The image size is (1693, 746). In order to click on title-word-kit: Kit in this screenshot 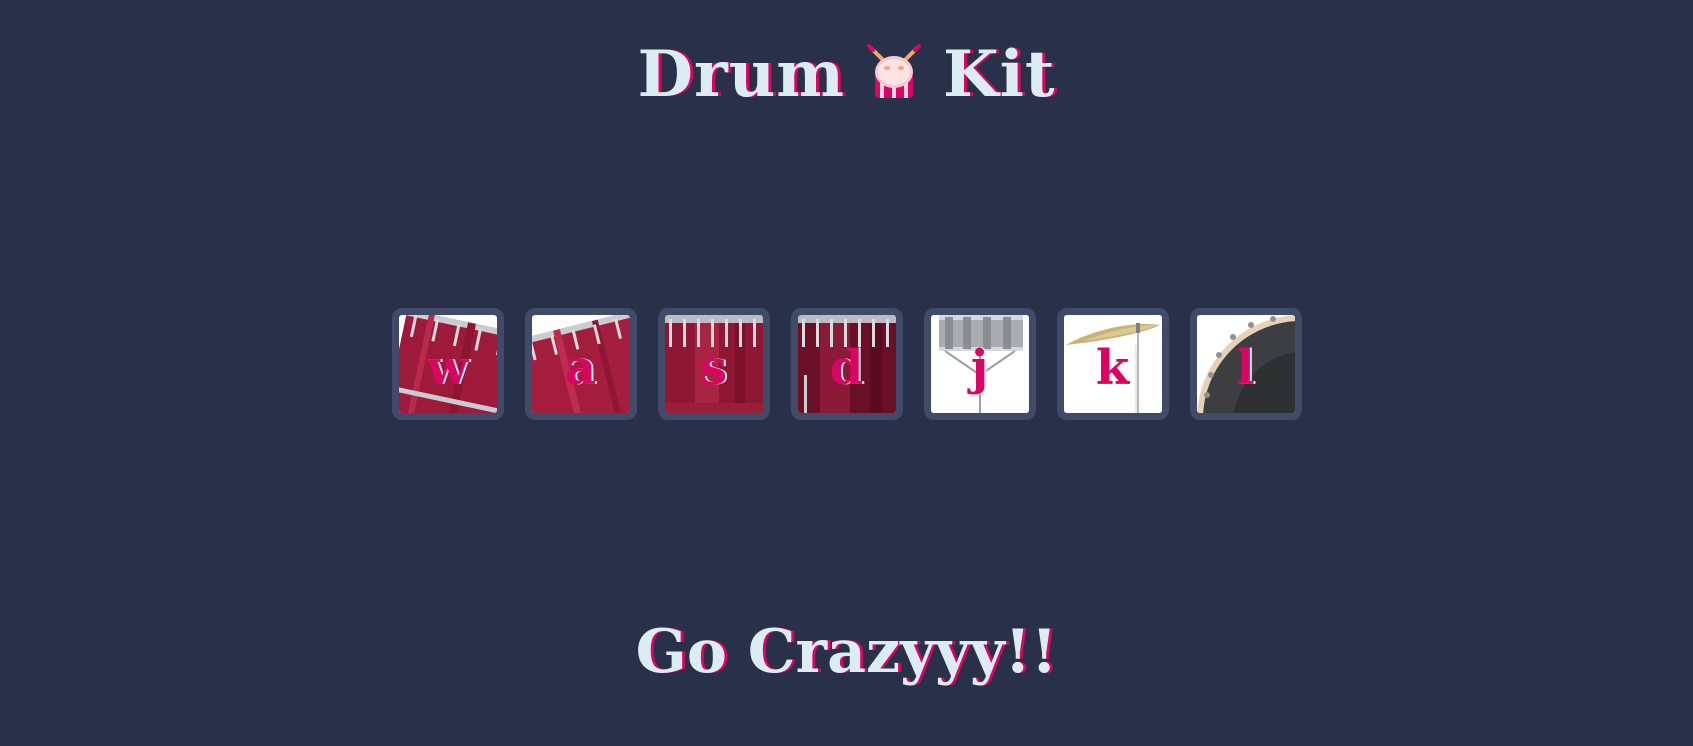, I will do `click(999, 74)`.